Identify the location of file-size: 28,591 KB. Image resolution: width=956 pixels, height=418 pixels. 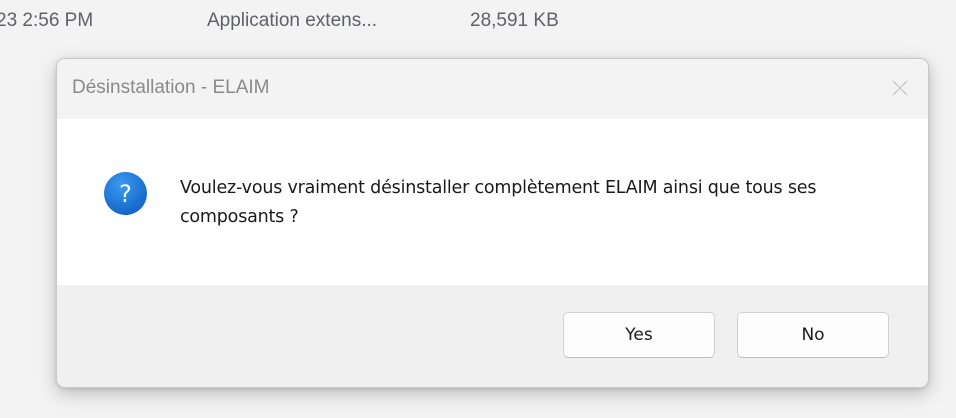
(514, 20).